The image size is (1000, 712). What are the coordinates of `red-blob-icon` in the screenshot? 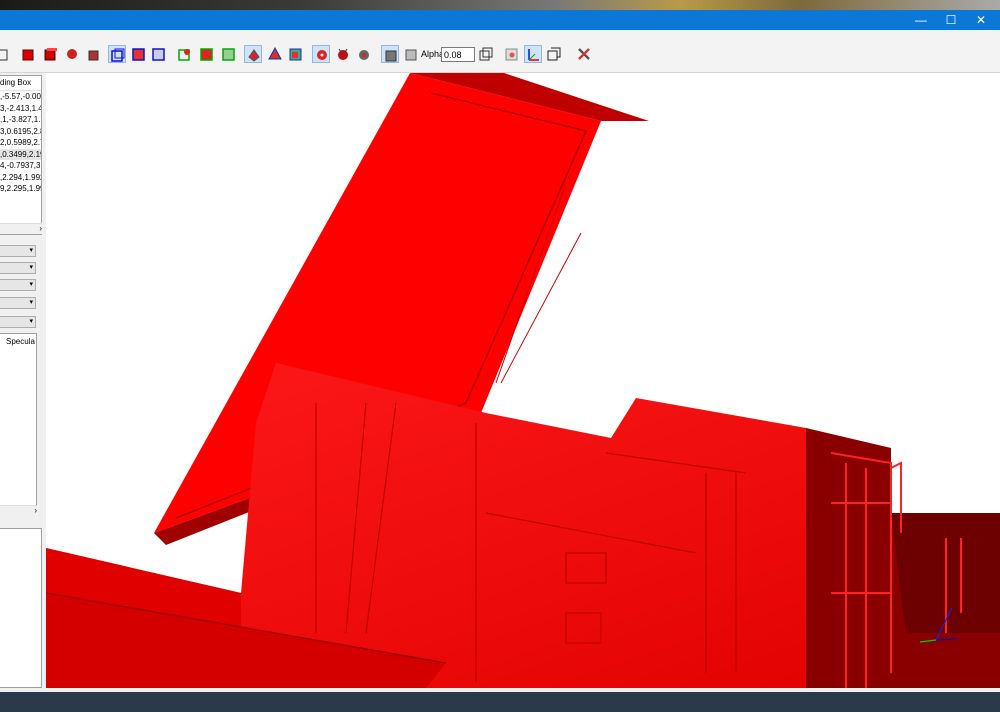 It's located at (253, 54).